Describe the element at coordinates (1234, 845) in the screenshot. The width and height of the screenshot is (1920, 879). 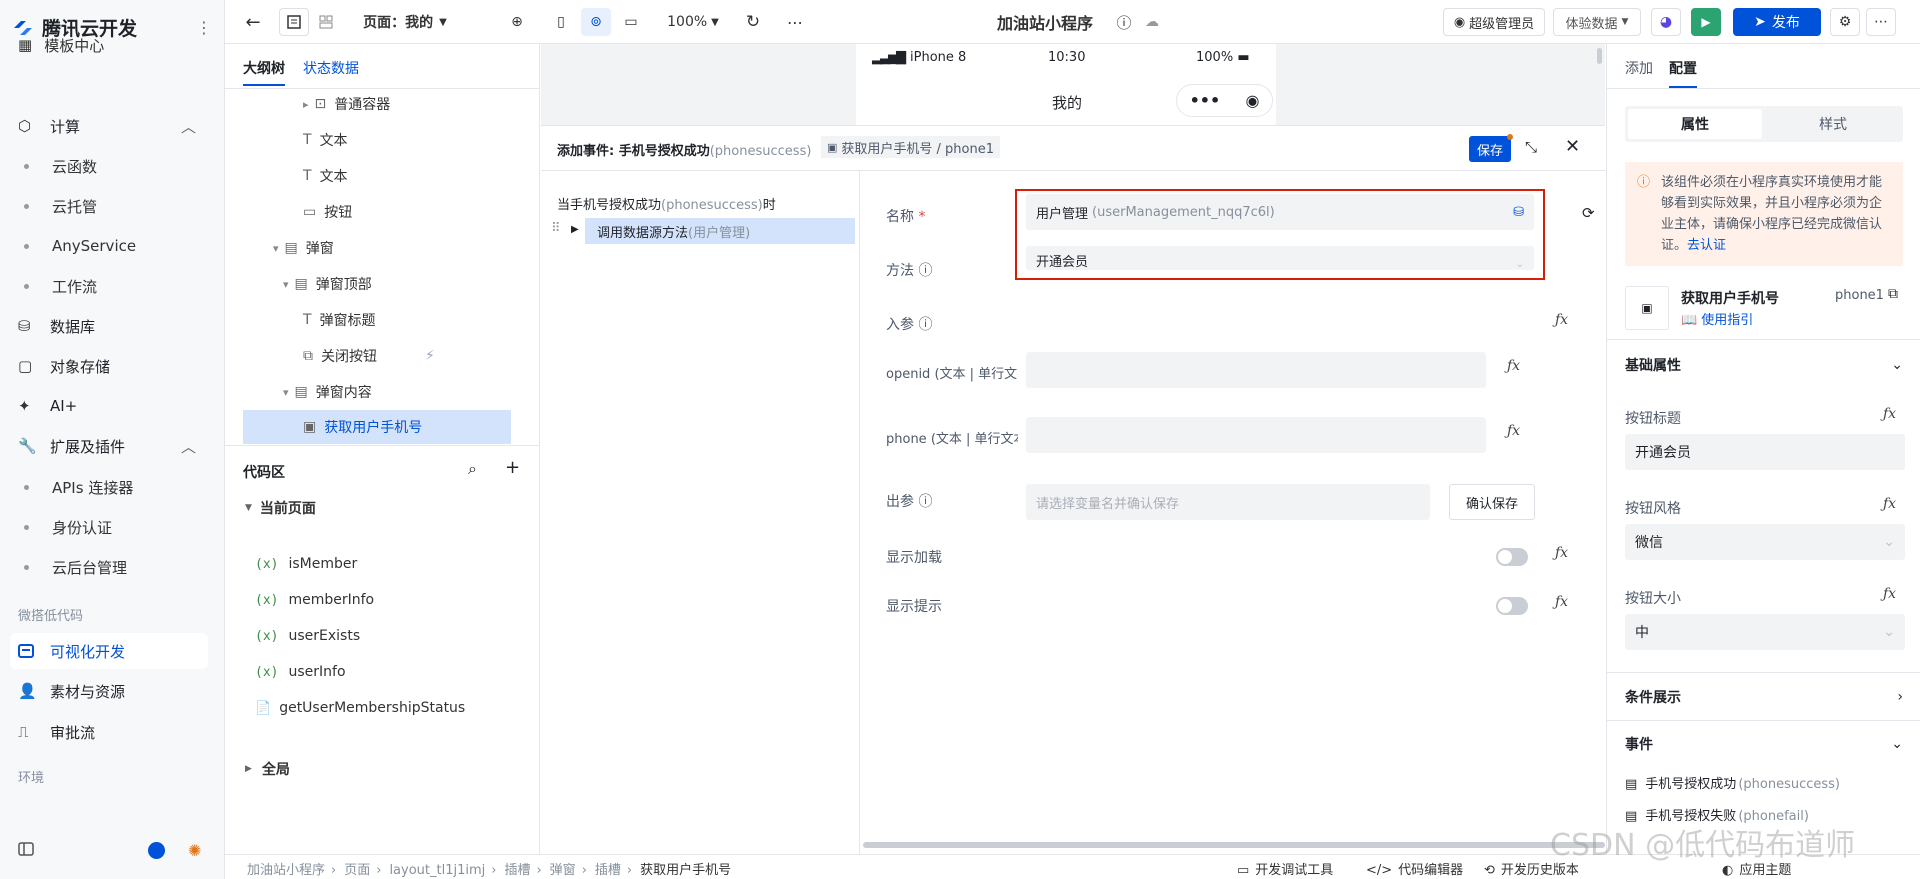
I see `horizontal-scrollbar` at that location.